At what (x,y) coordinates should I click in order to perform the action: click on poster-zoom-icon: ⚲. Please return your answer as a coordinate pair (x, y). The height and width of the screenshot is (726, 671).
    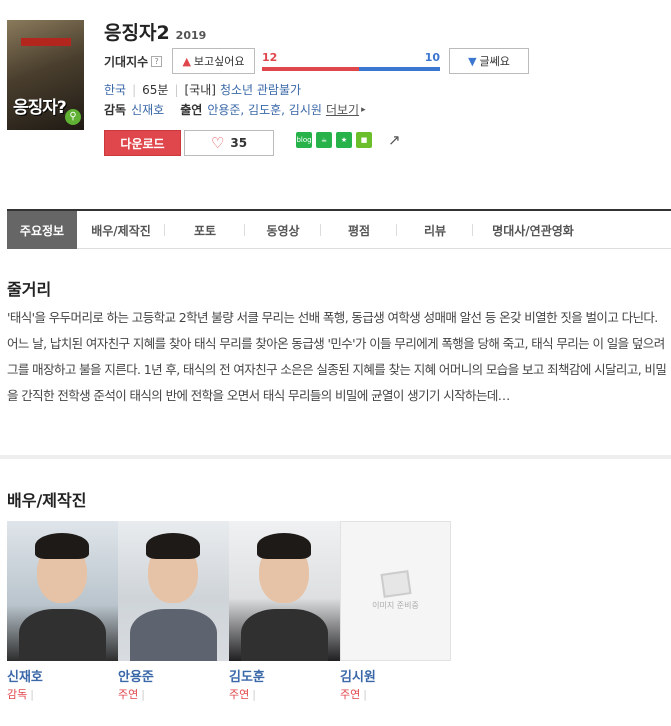
    Looking at the image, I should click on (73, 117).